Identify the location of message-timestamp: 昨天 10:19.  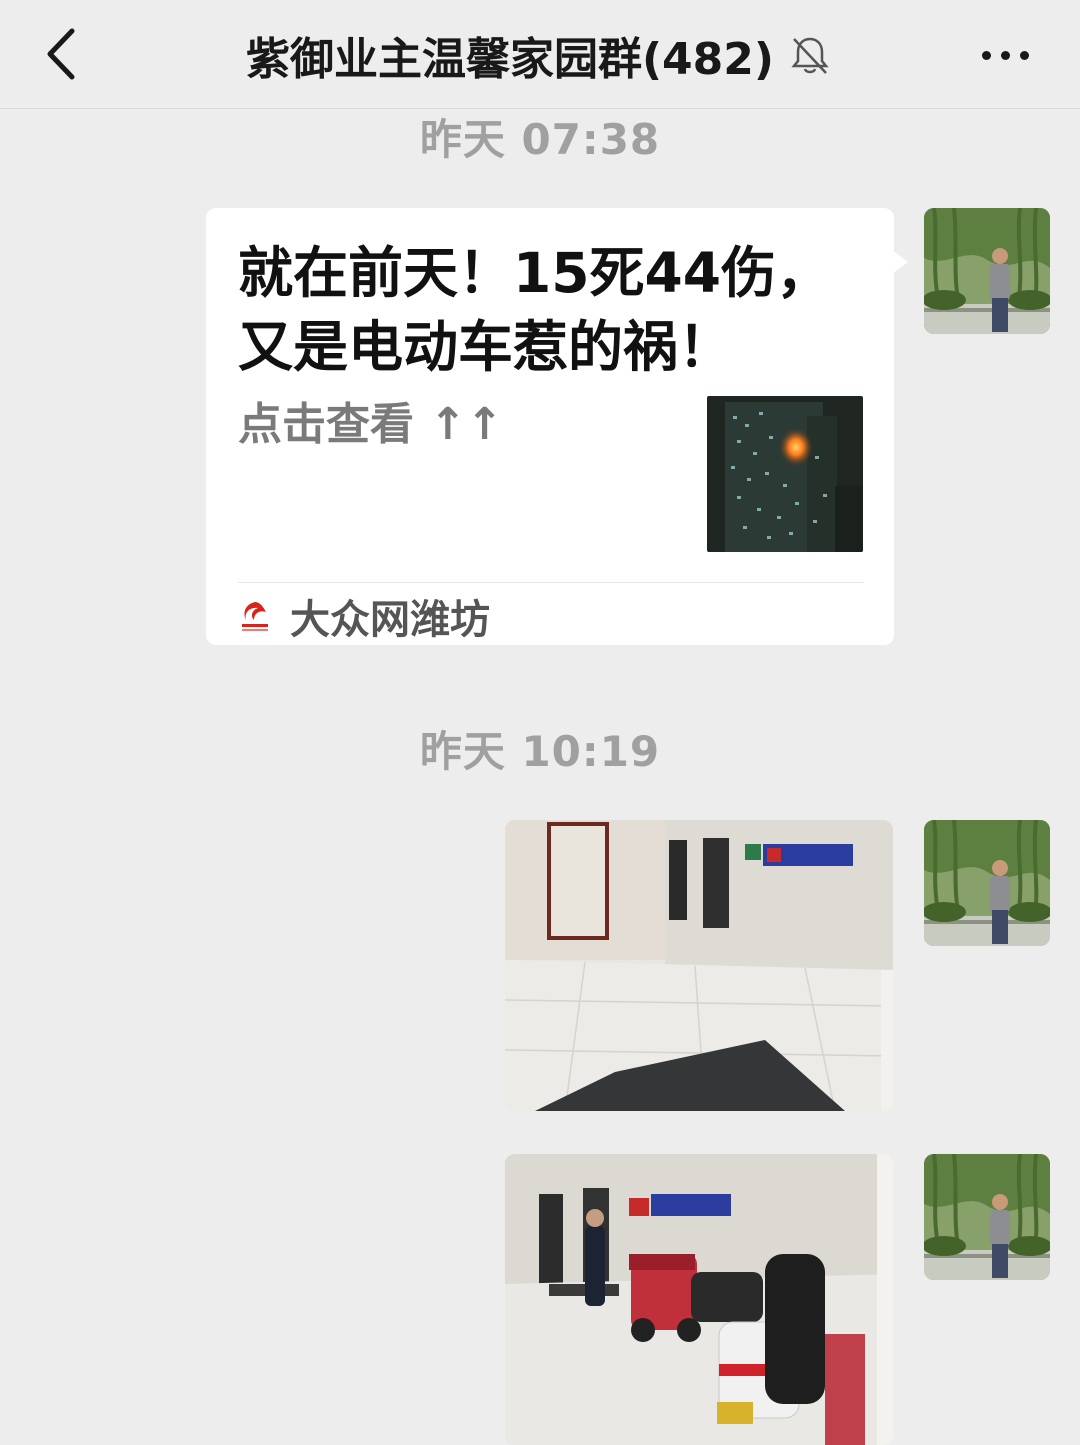
(540, 751).